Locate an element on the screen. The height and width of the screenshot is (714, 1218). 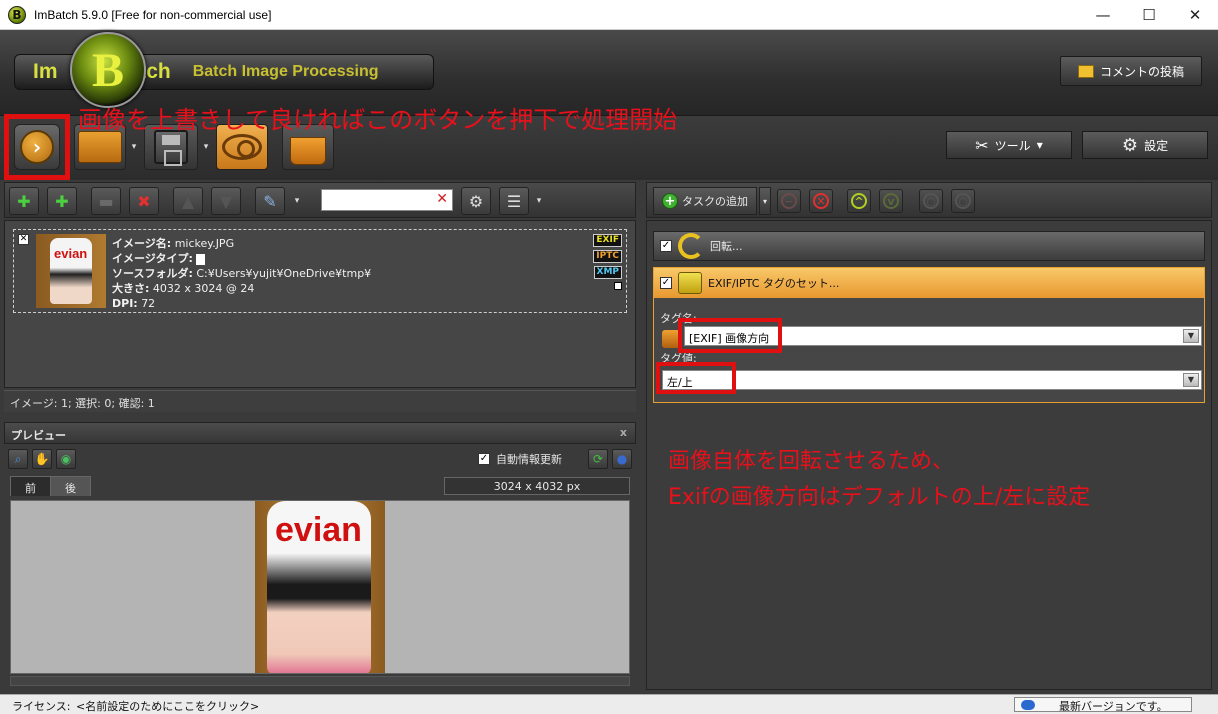
add-image-icon: ✚ is located at coordinates (24, 201).